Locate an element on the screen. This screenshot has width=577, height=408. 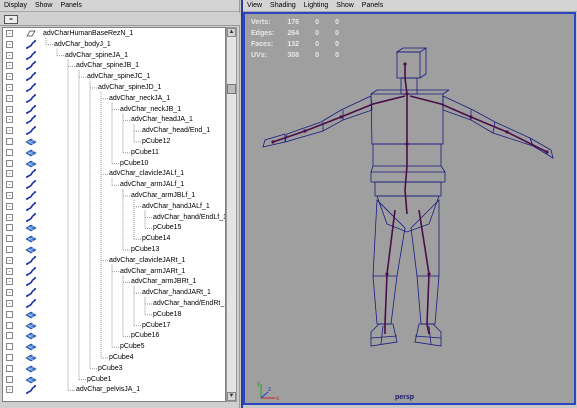
outliner-item: - advChar_spineJC_1 is located at coordinates (113, 76).